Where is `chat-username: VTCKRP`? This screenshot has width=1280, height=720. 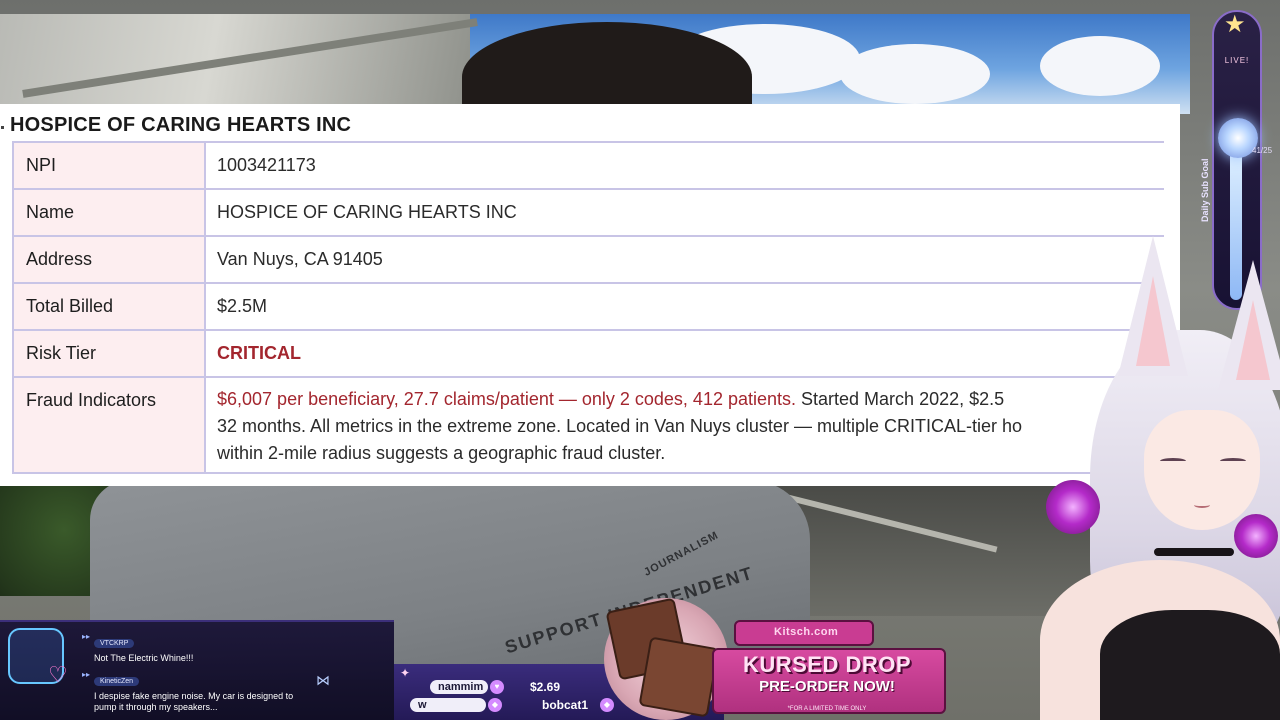
chat-username: VTCKRP is located at coordinates (114, 643).